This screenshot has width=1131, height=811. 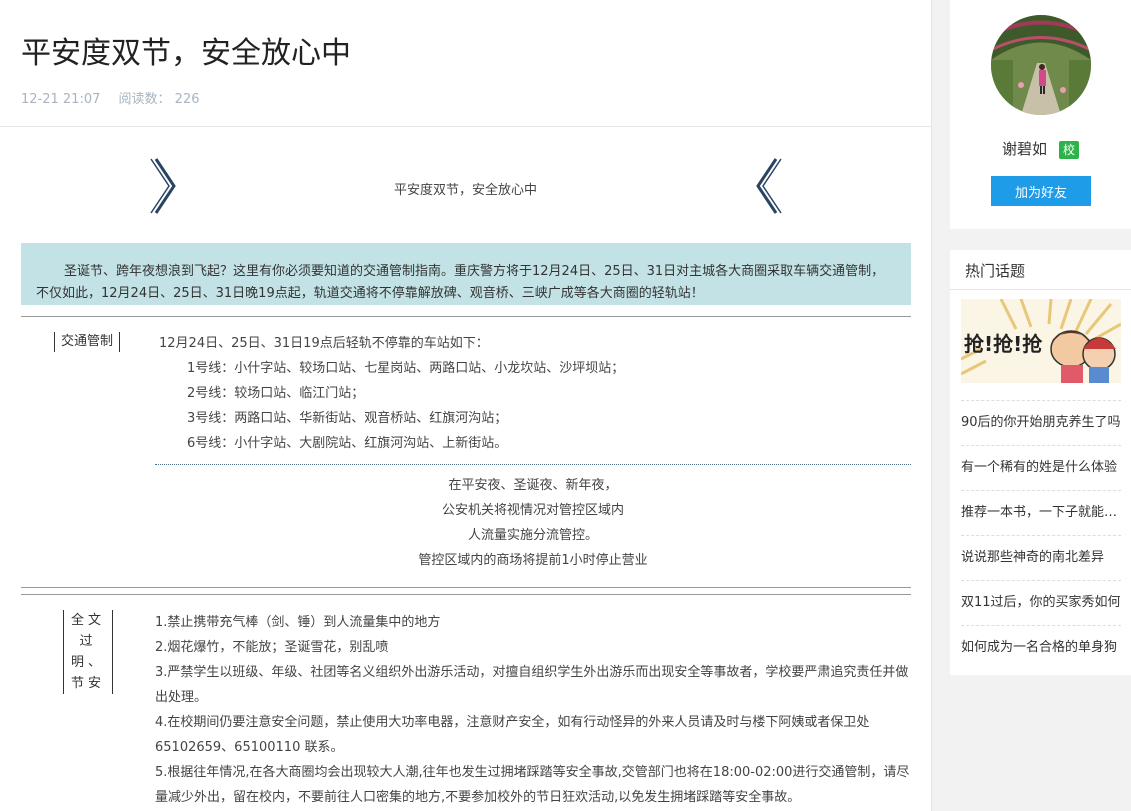 I want to click on username-row: 谢碧如校, so click(x=1040, y=148).